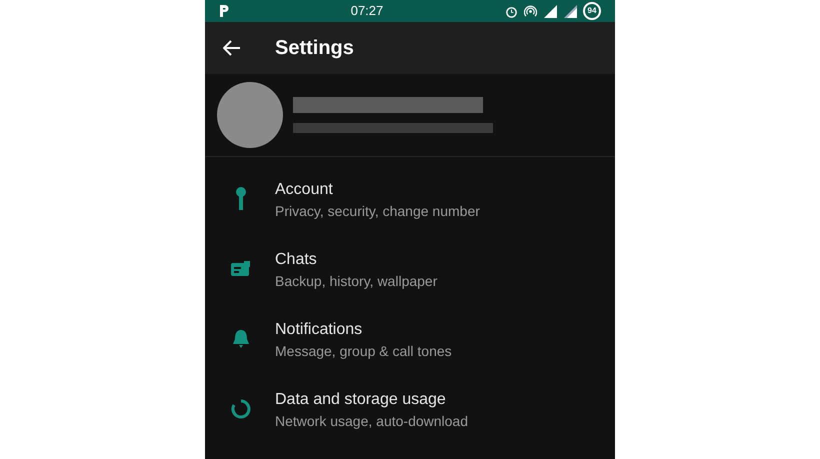 The image size is (820, 459). Describe the element at coordinates (232, 48) in the screenshot. I see `back-arrow-icon` at that location.